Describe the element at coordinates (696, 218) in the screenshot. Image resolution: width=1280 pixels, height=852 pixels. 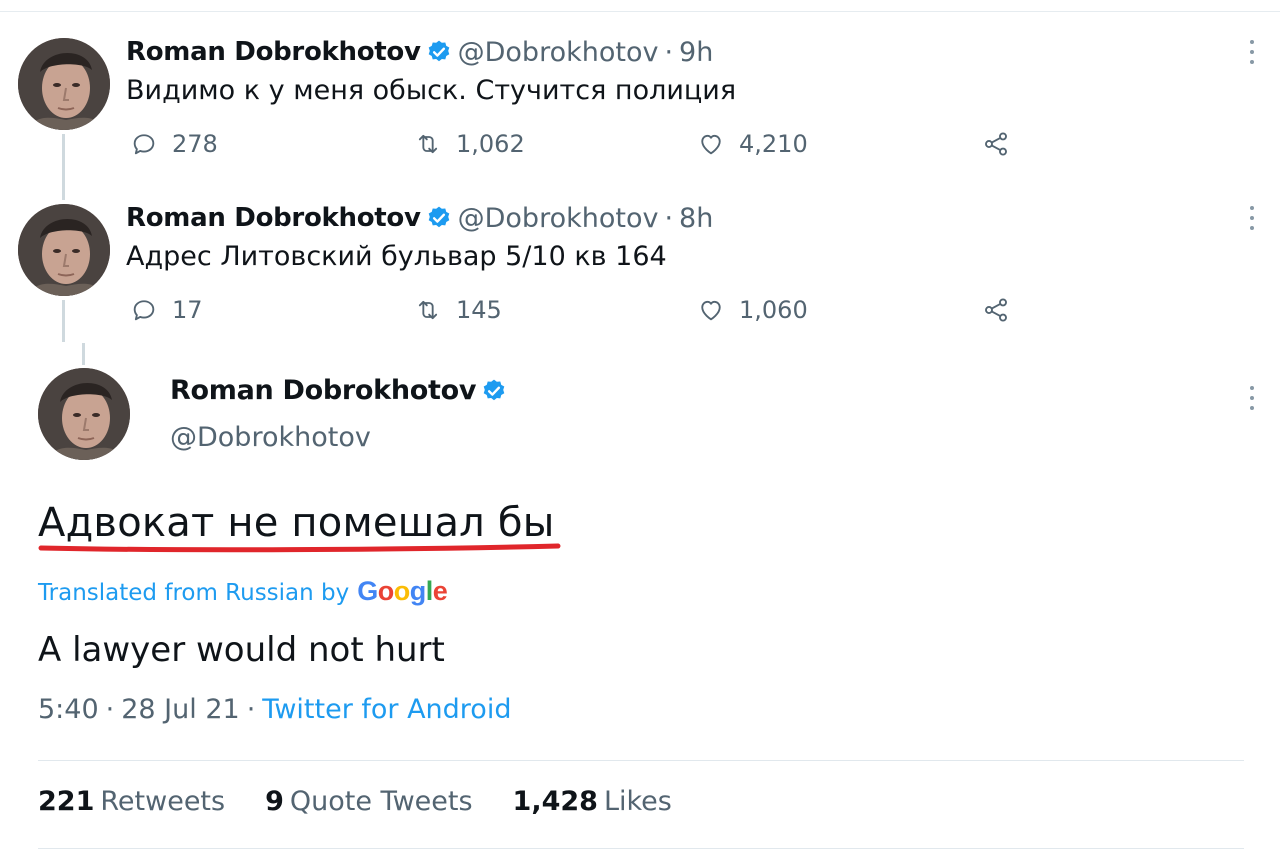
I see `tweet-time: 8h` at that location.